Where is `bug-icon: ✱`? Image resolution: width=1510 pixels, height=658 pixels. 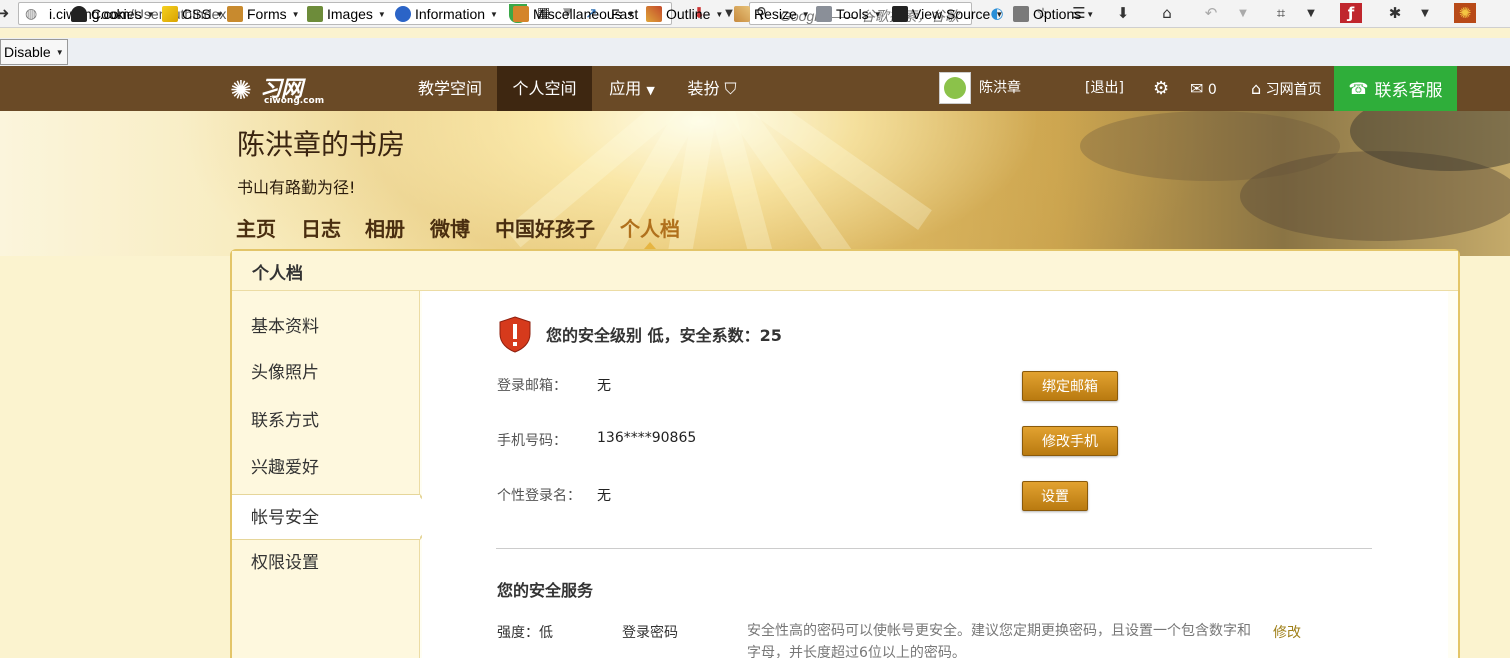 bug-icon: ✱ is located at coordinates (1395, 13).